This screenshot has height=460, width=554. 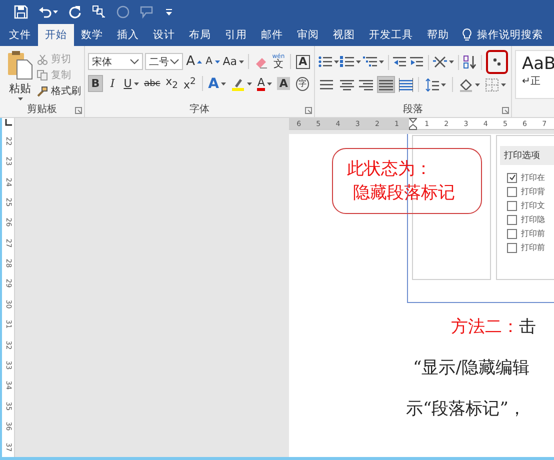 What do you see at coordinates (369, 62) in the screenshot?
I see `multilevel-list-icon` at bounding box center [369, 62].